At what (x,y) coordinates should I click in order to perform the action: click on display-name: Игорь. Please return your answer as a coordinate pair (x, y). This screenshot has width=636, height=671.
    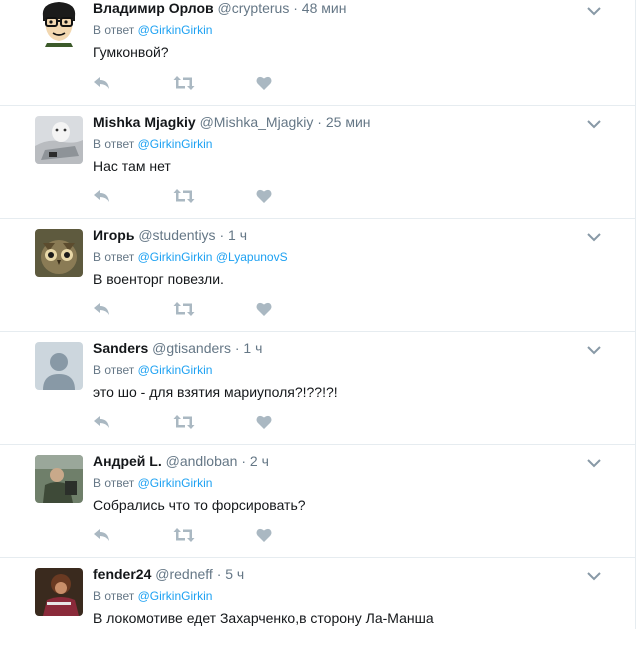
    Looking at the image, I should click on (113, 235).